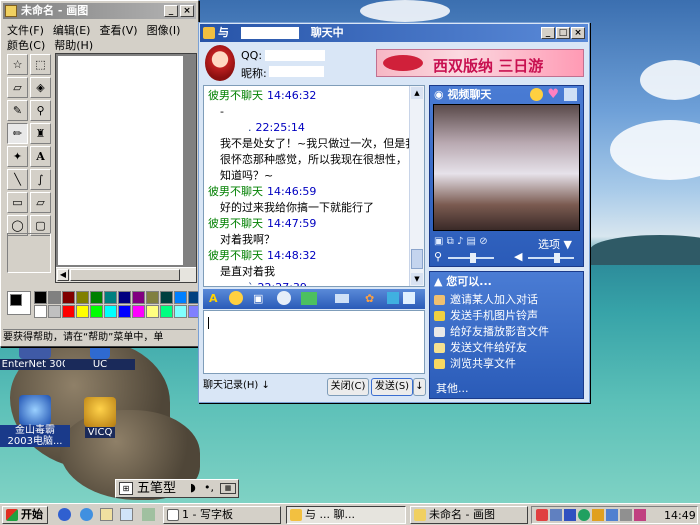  Describe the element at coordinates (284, 298) in the screenshot. I see `chat-bubble-icon` at that location.